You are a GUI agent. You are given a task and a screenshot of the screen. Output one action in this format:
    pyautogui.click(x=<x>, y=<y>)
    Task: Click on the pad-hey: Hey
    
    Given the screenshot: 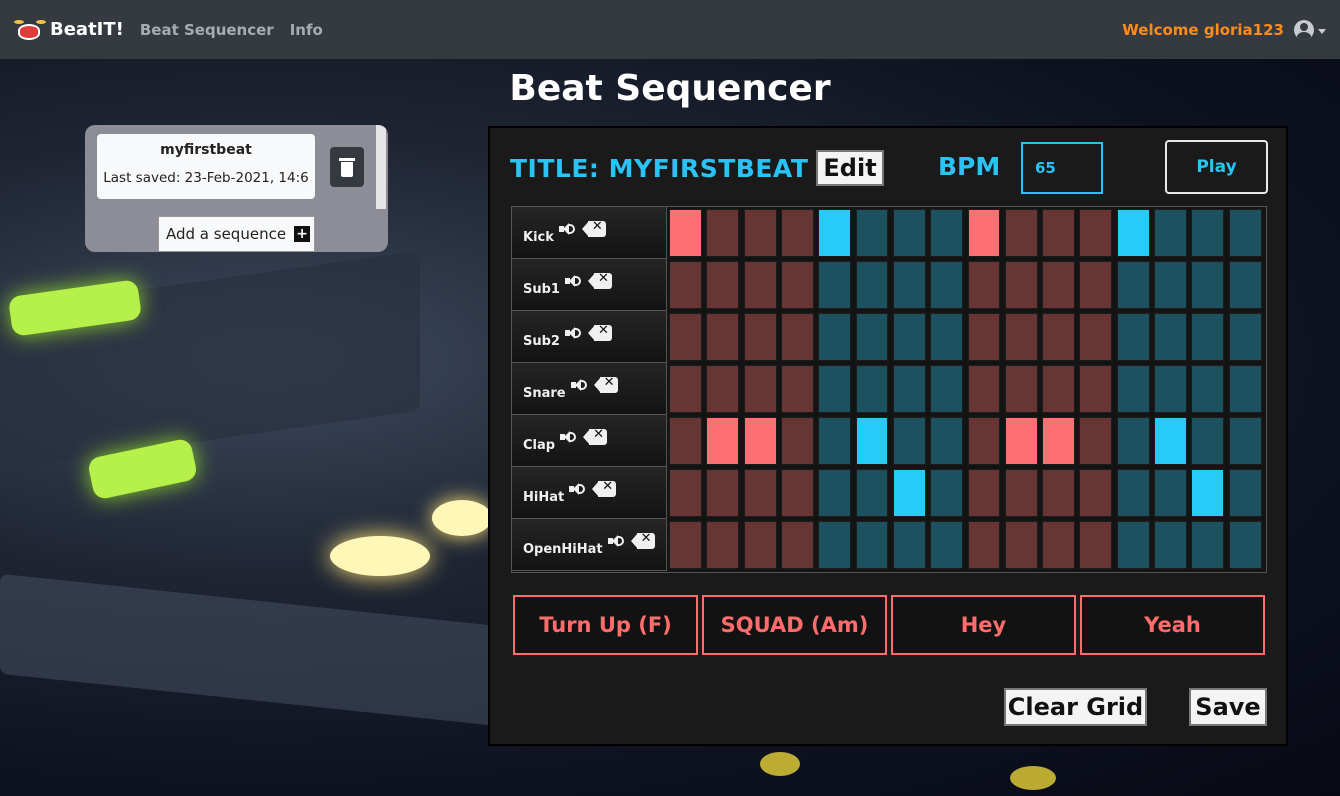 What is the action you would take?
    pyautogui.click(x=983, y=625)
    